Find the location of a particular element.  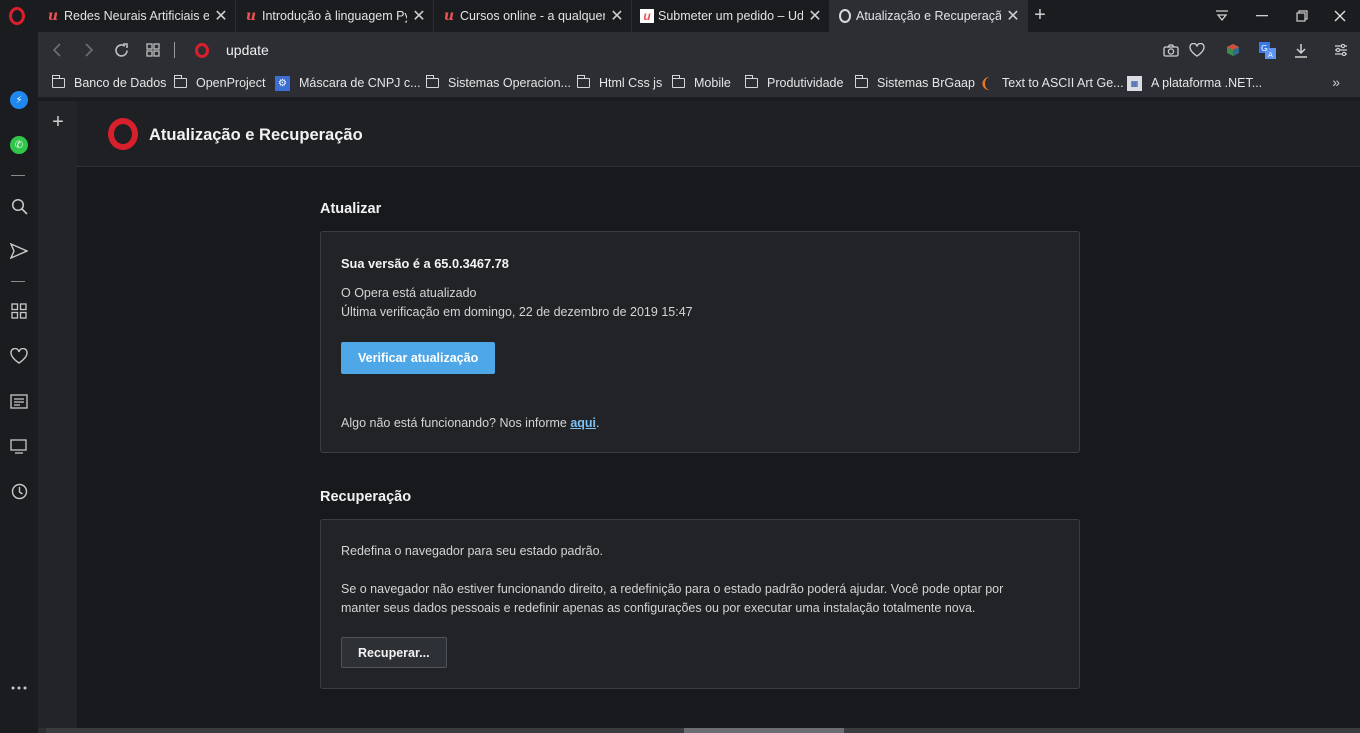

bookmark-label: Mobile is located at coordinates (712, 83).